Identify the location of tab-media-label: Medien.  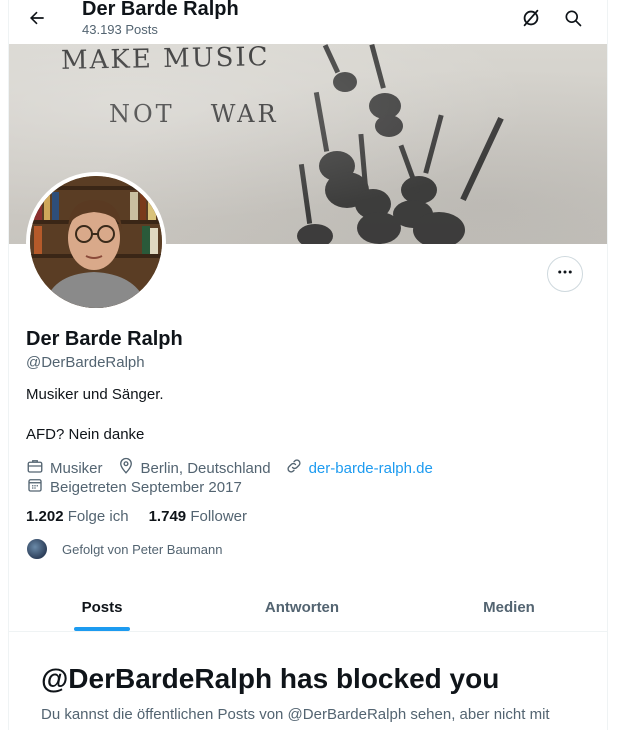
(509, 607).